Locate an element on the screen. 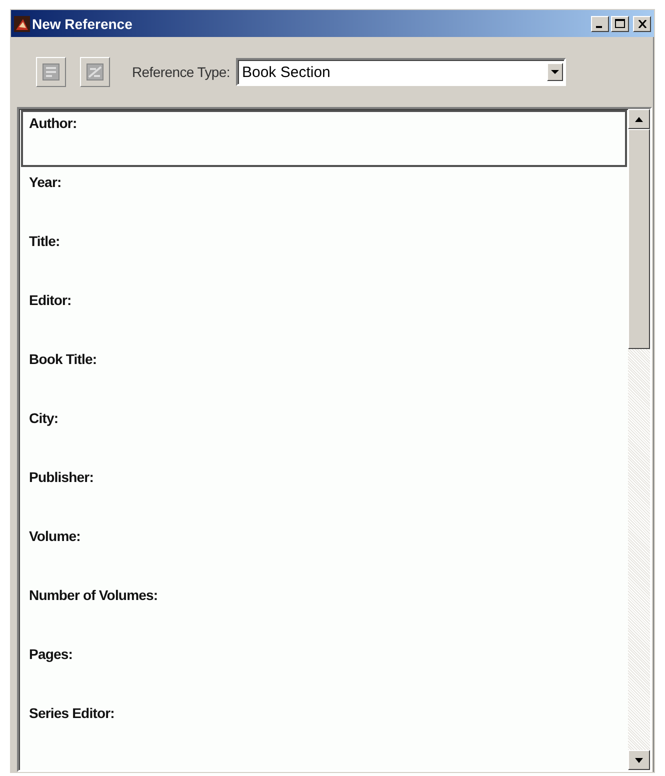 This screenshot has width=665, height=776. field-row: Year: is located at coordinates (324, 197).